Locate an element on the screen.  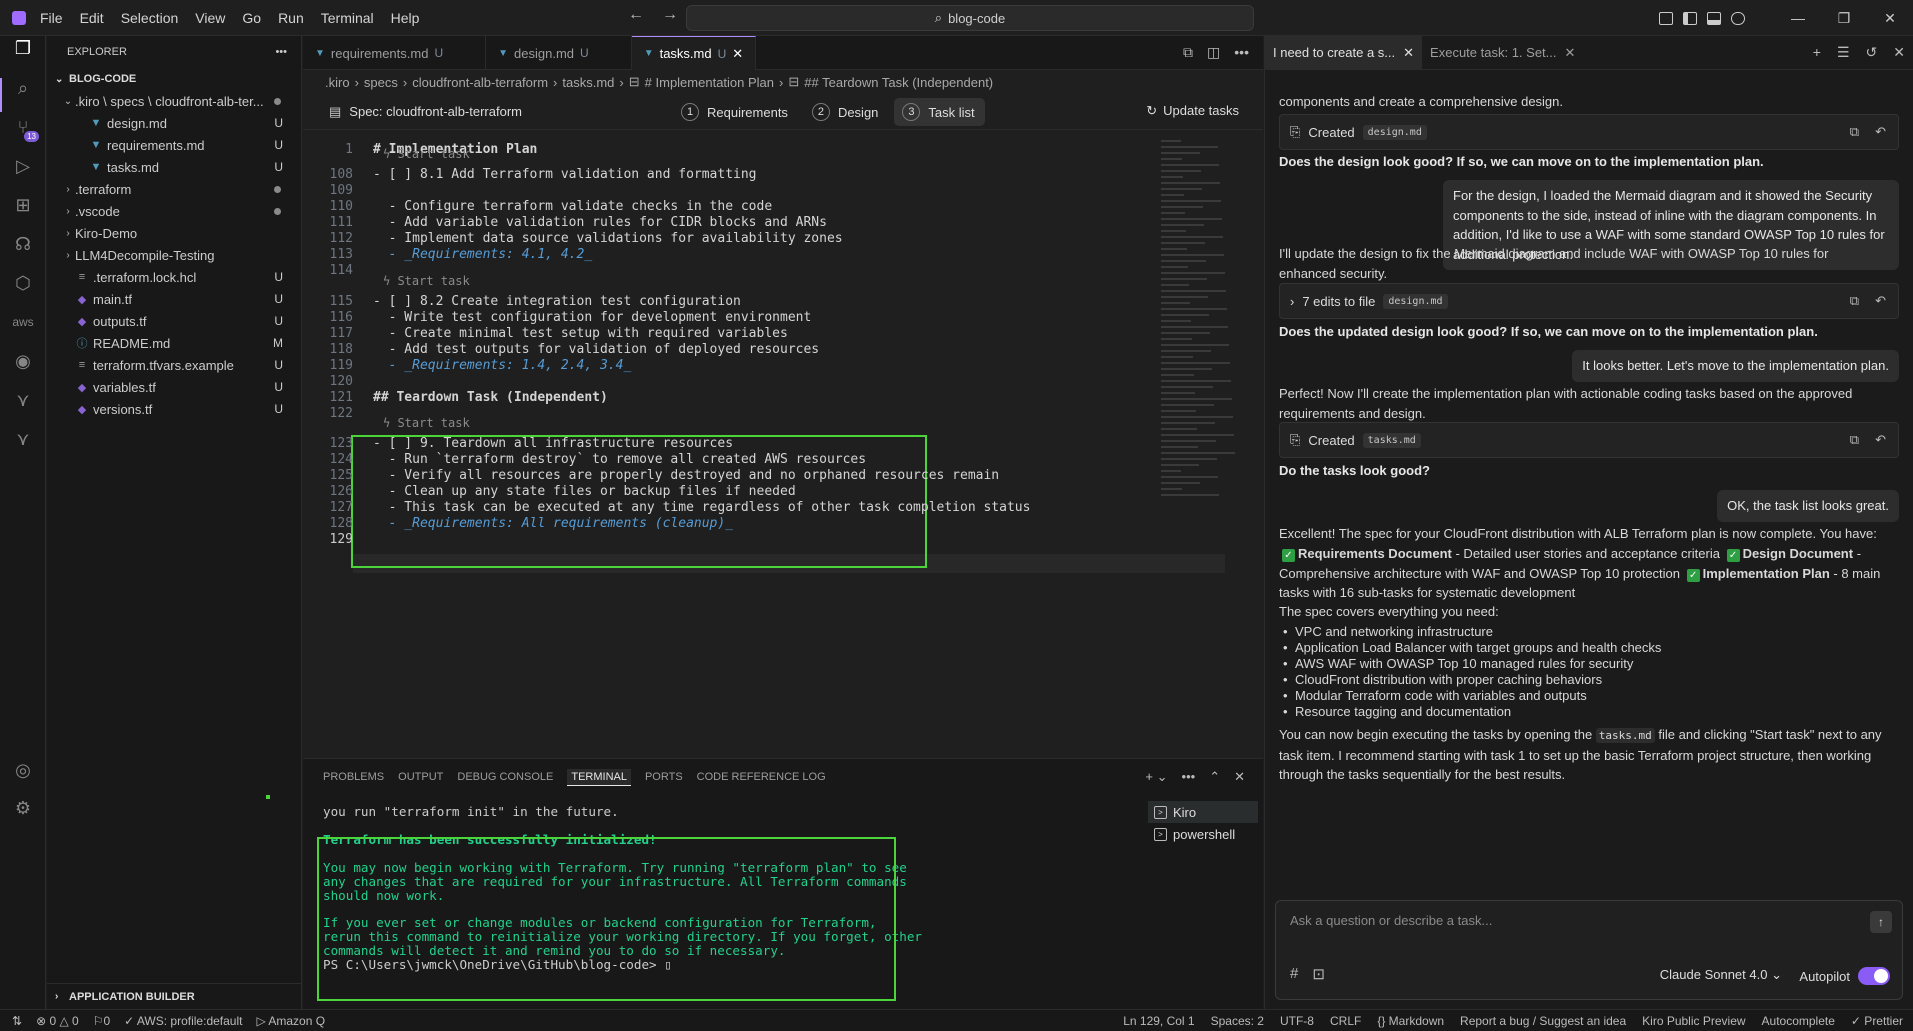
toggle-primary-sidebar-icon is located at coordinates (1690, 18).